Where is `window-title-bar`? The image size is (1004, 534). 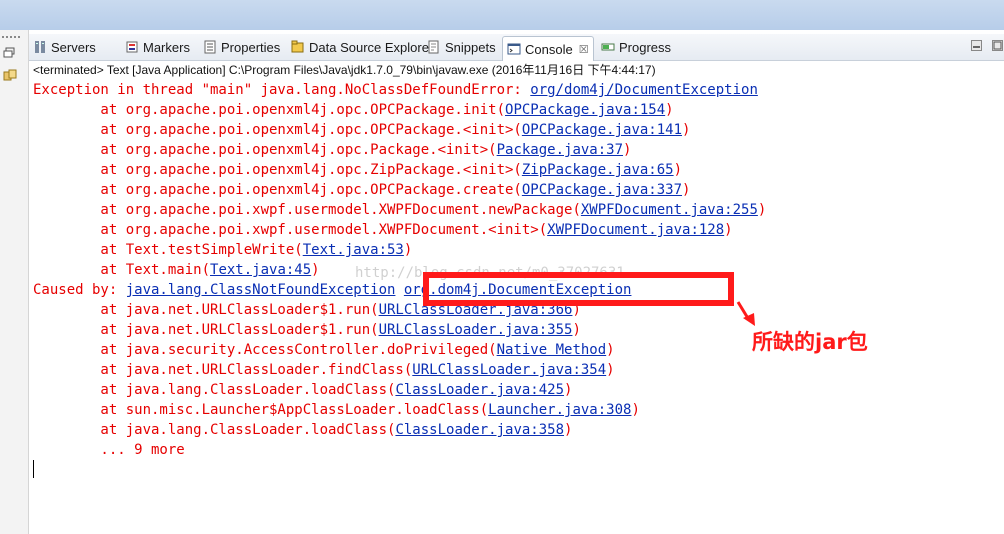 window-title-bar is located at coordinates (502, 15).